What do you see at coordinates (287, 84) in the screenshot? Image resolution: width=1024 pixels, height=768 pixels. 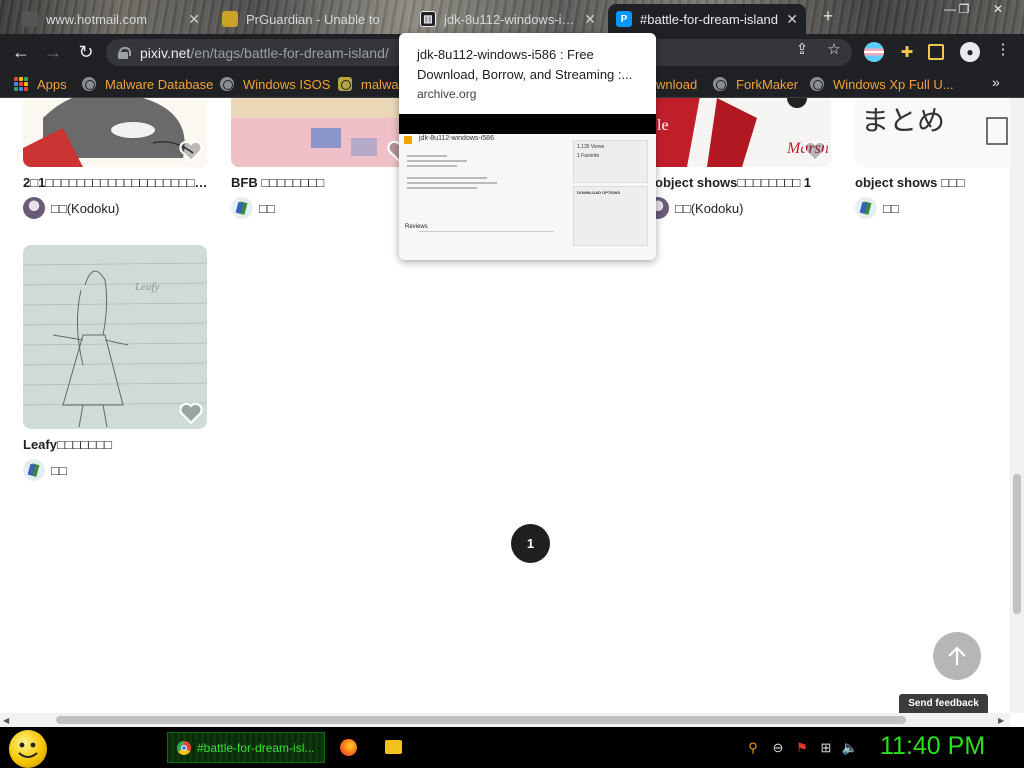 I see `bookmark-label: Windows ISOS` at bounding box center [287, 84].